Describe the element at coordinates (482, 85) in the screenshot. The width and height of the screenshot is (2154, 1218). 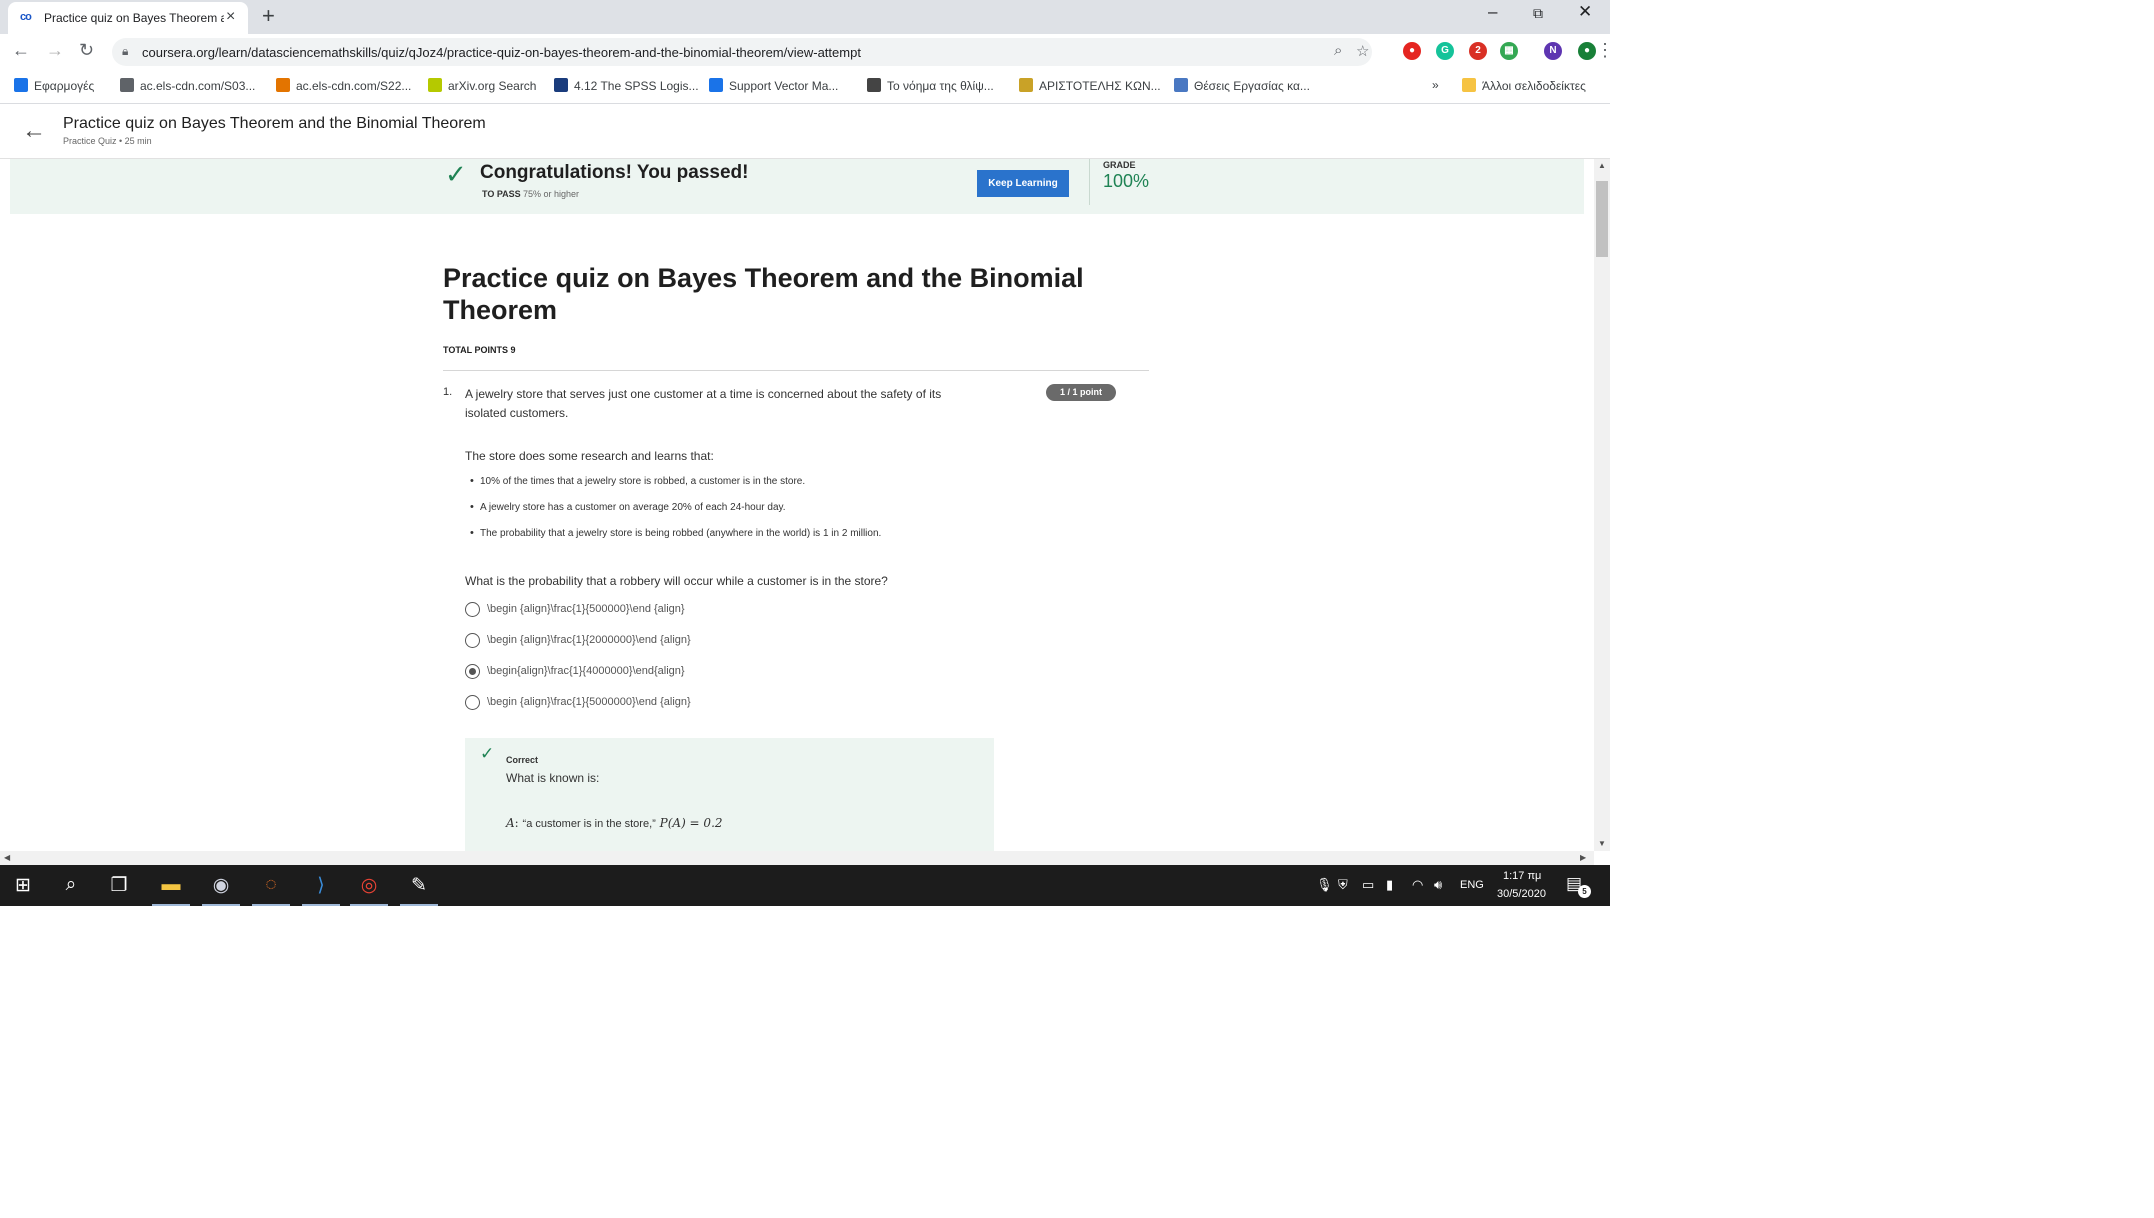
I see `bookmark-item: arXiv.org Search` at that location.